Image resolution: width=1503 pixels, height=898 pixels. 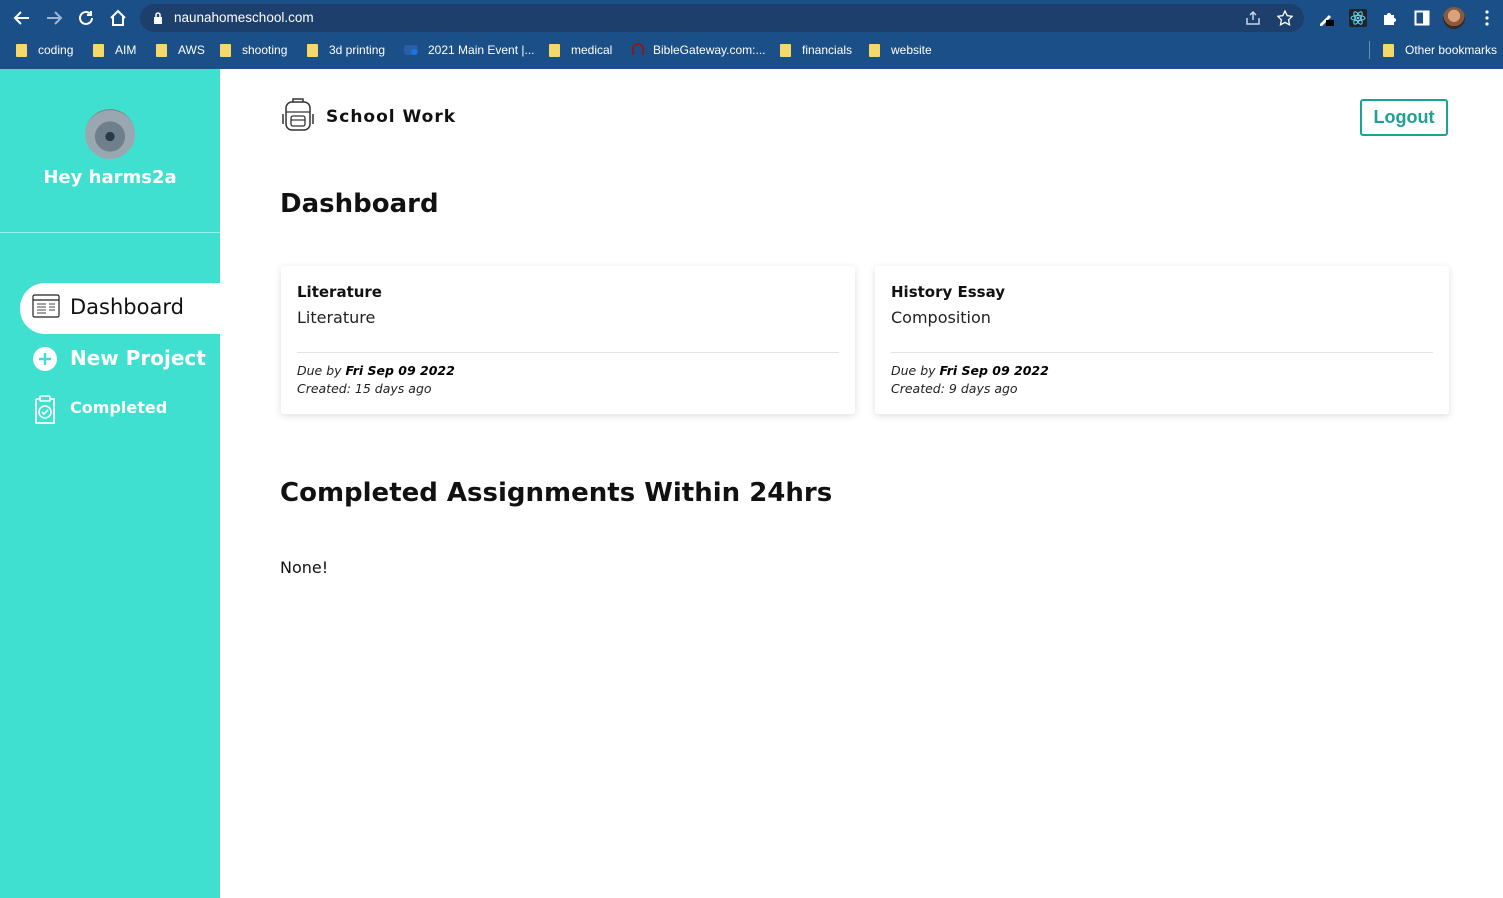 I want to click on share-icon, so click(x=1253, y=18).